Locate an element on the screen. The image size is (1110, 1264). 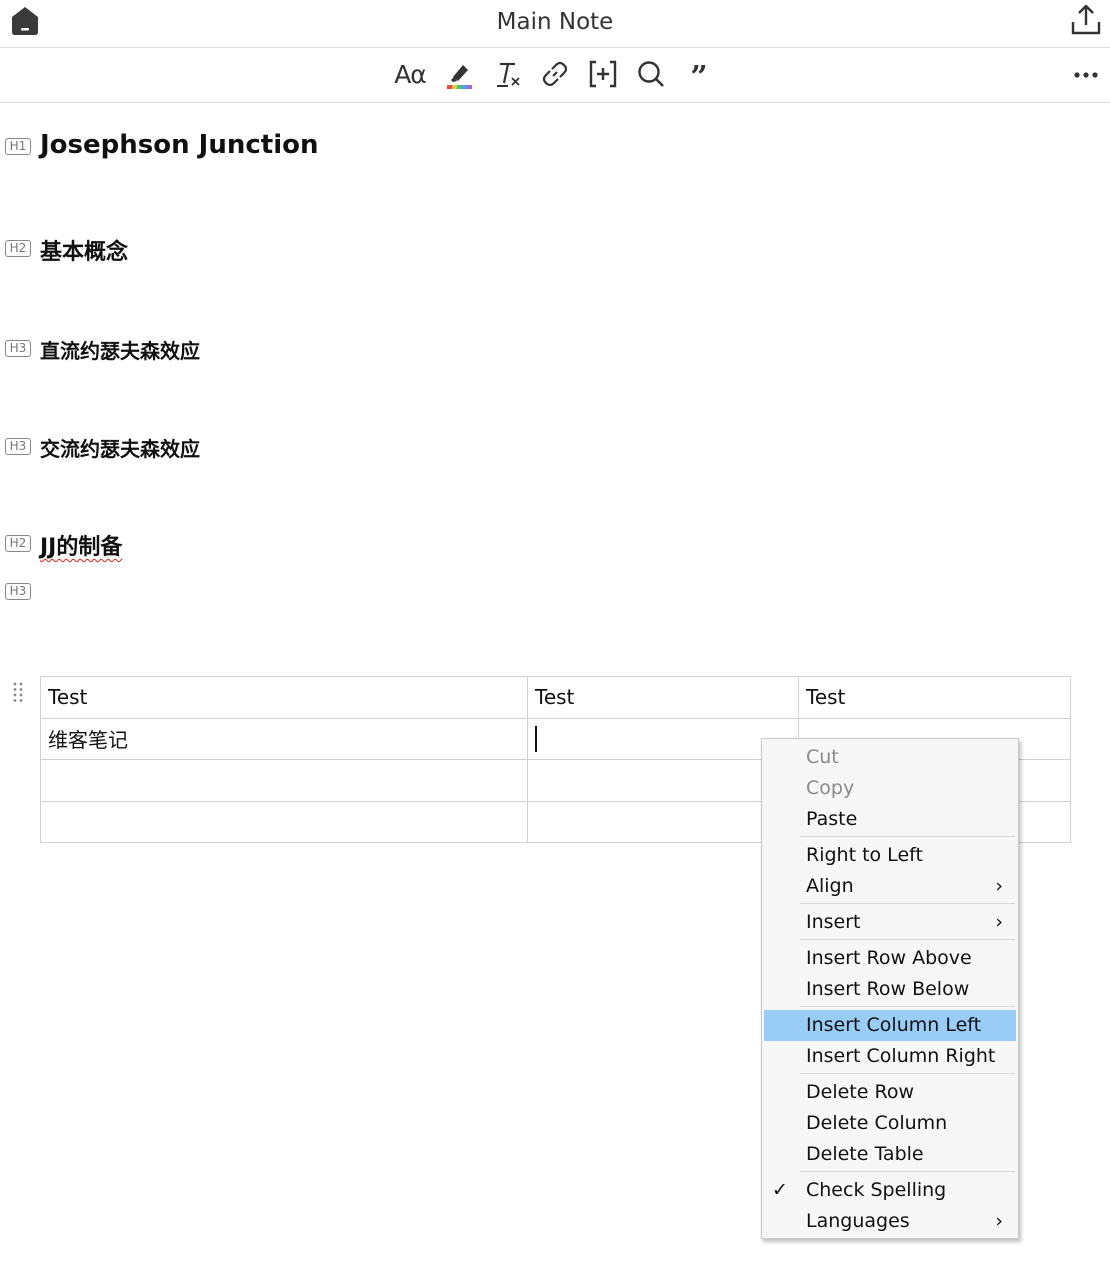
menu-item-label: Languages is located at coordinates (858, 1221).